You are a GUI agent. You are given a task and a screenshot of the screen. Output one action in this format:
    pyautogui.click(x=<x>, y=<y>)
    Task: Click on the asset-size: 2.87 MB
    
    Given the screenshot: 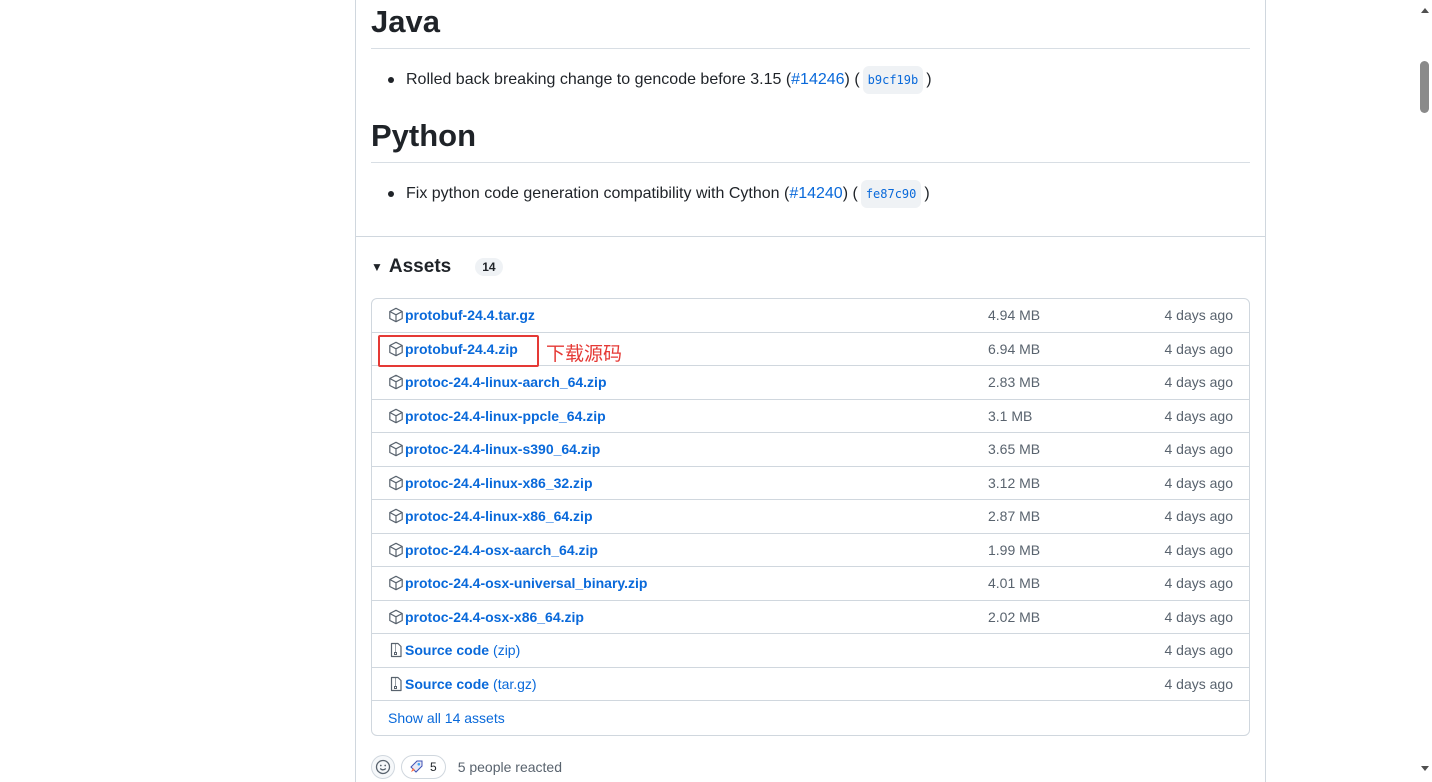 What is the action you would take?
    pyautogui.click(x=1014, y=516)
    